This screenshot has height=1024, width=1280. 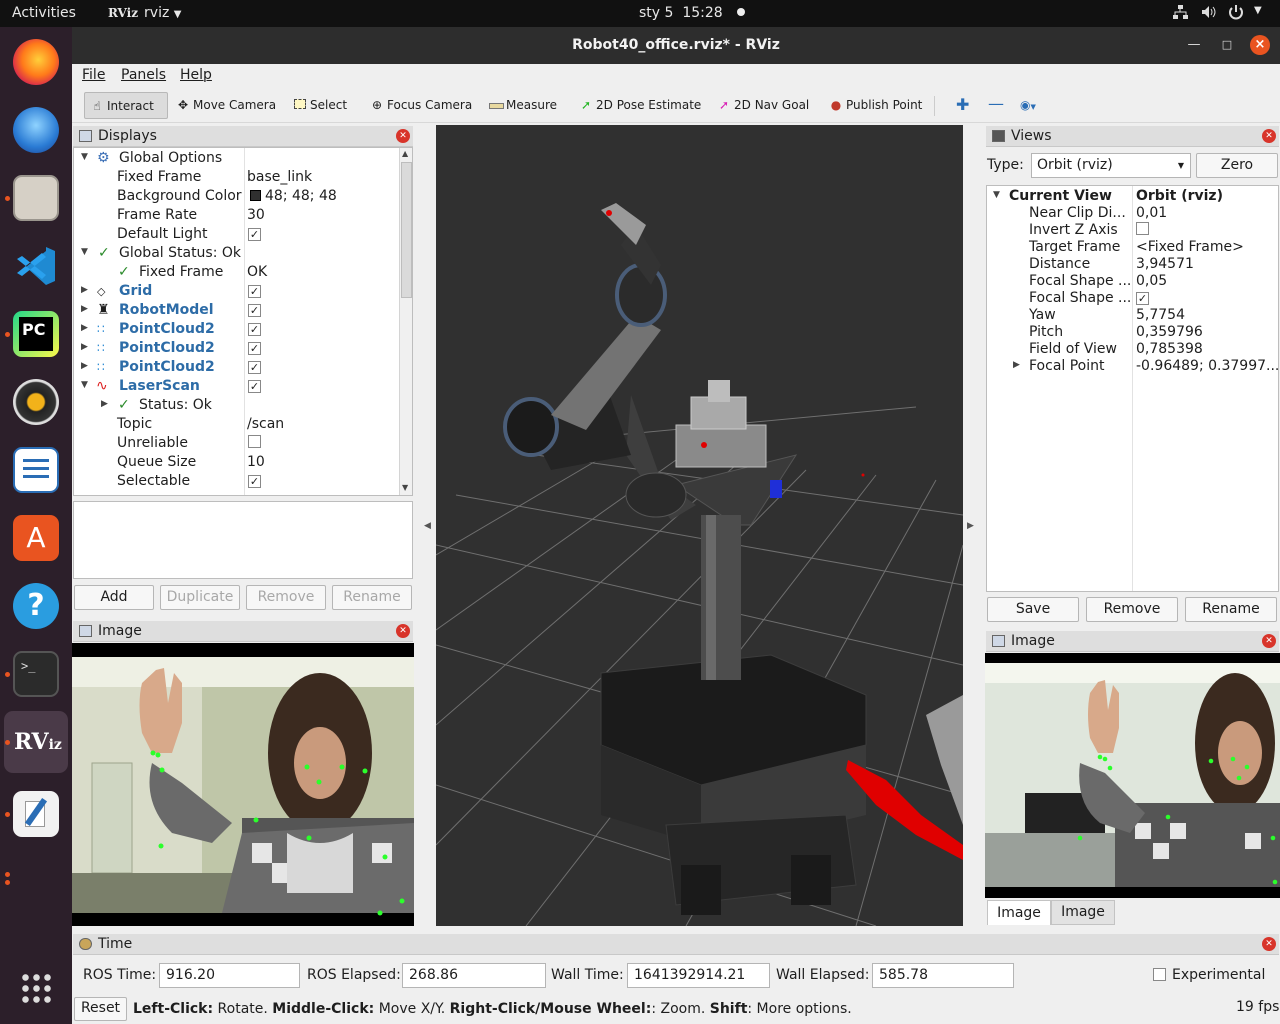 What do you see at coordinates (36, 198) in the screenshot?
I see `files-icon` at bounding box center [36, 198].